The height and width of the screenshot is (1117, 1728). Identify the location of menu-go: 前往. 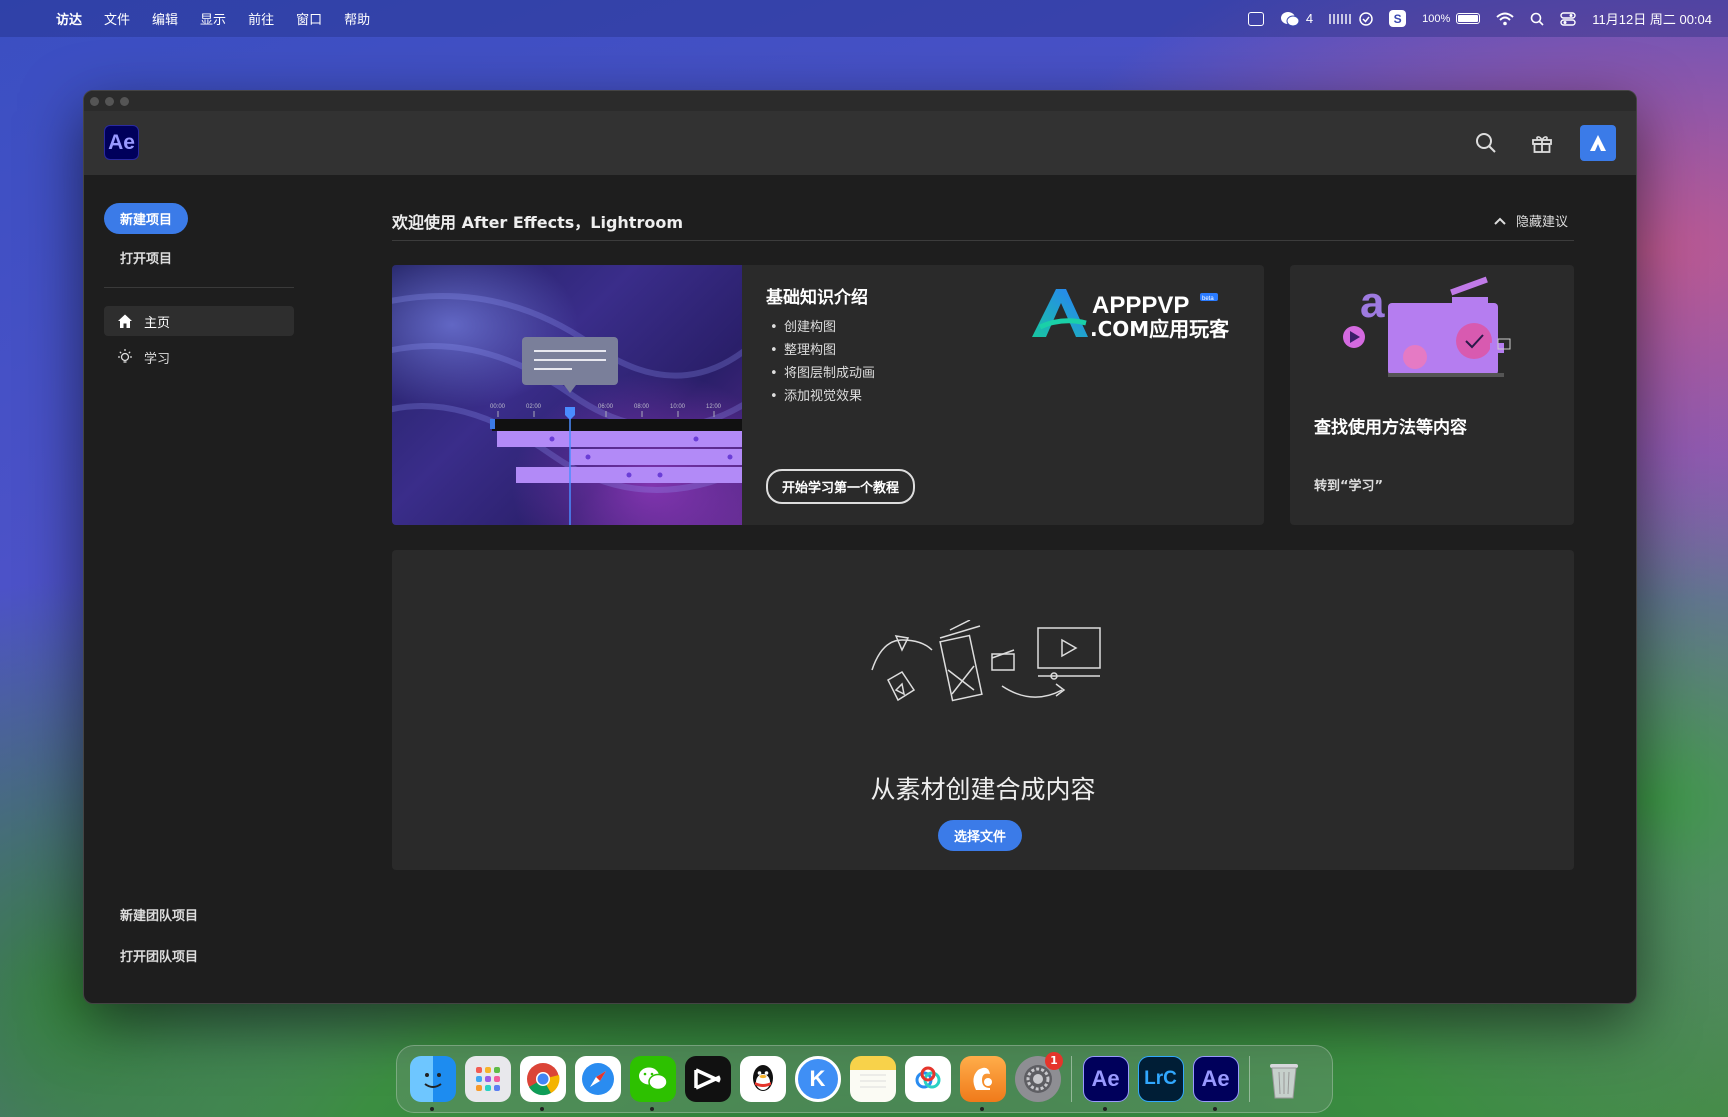
(261, 18).